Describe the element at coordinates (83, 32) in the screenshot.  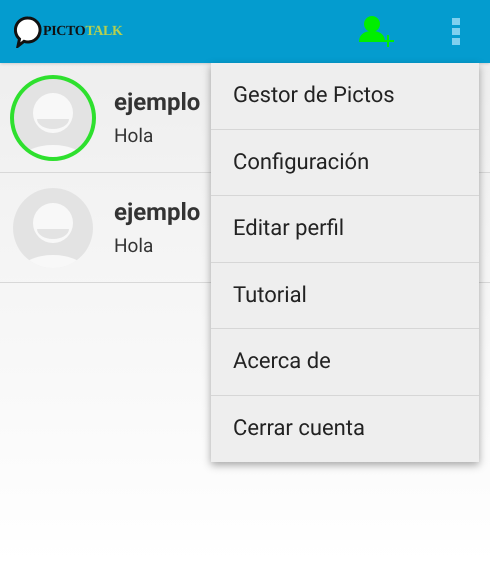
I see `logo-text: PICTOTALK` at that location.